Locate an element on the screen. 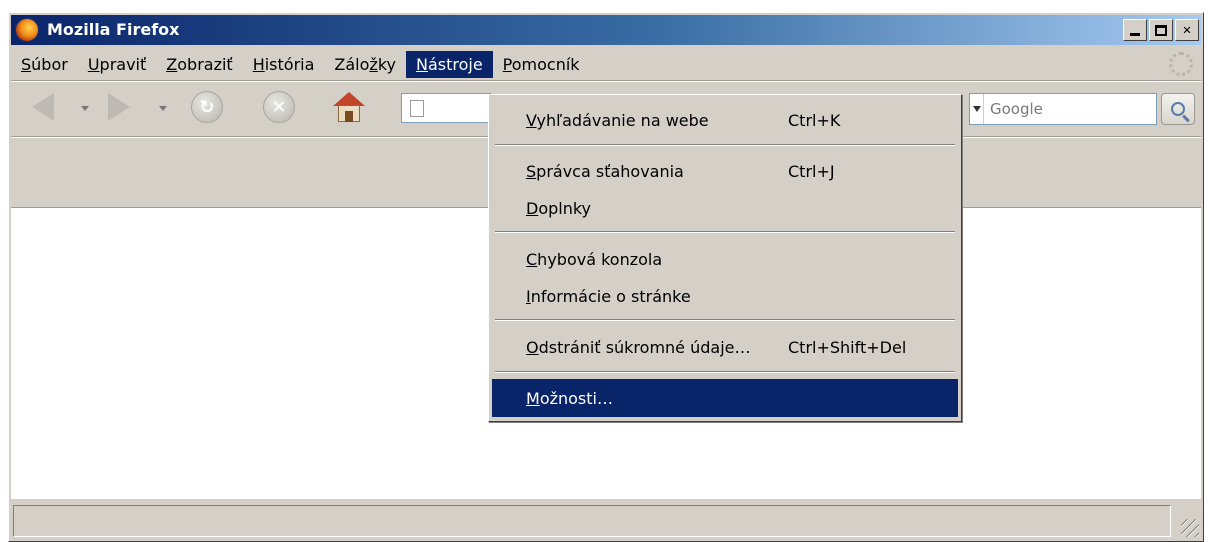 Image resolution: width=1208 pixels, height=542 pixels. forward-history-dropdown is located at coordinates (163, 108).